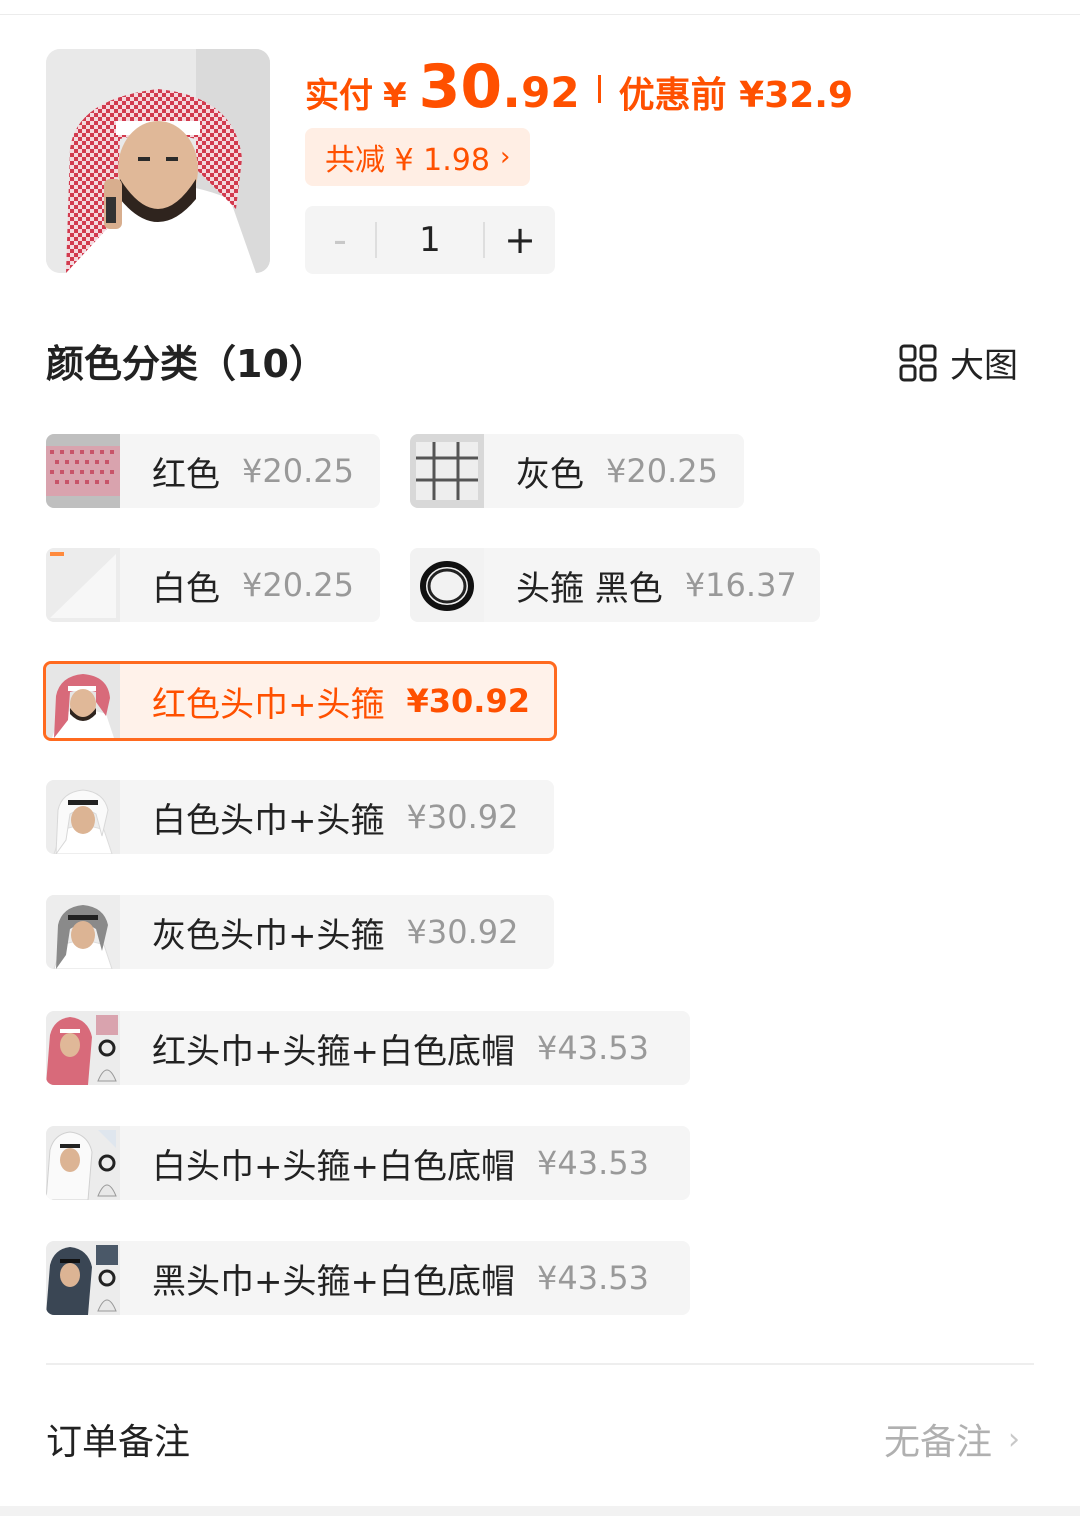  What do you see at coordinates (550, 92) in the screenshot?
I see `paid-decimal: 92` at bounding box center [550, 92].